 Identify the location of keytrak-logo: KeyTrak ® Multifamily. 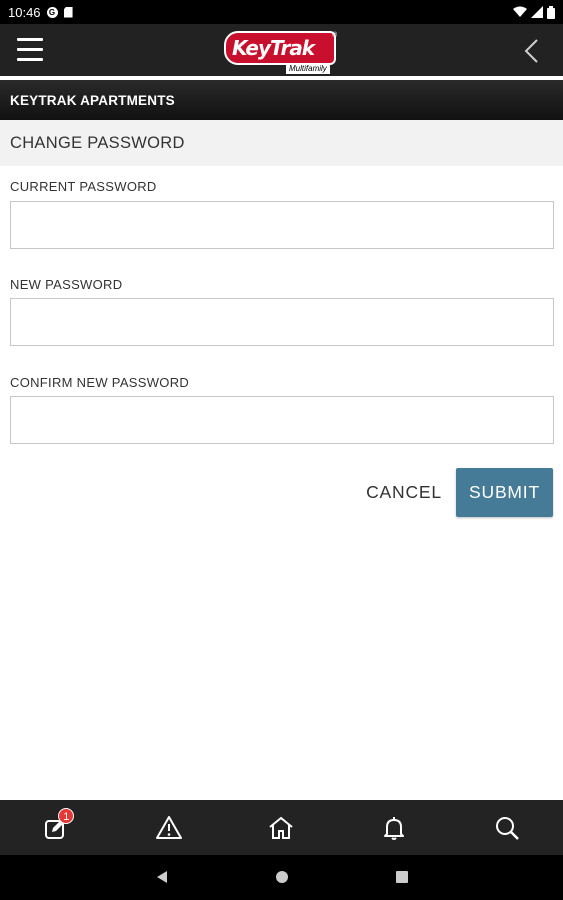
(282, 51).